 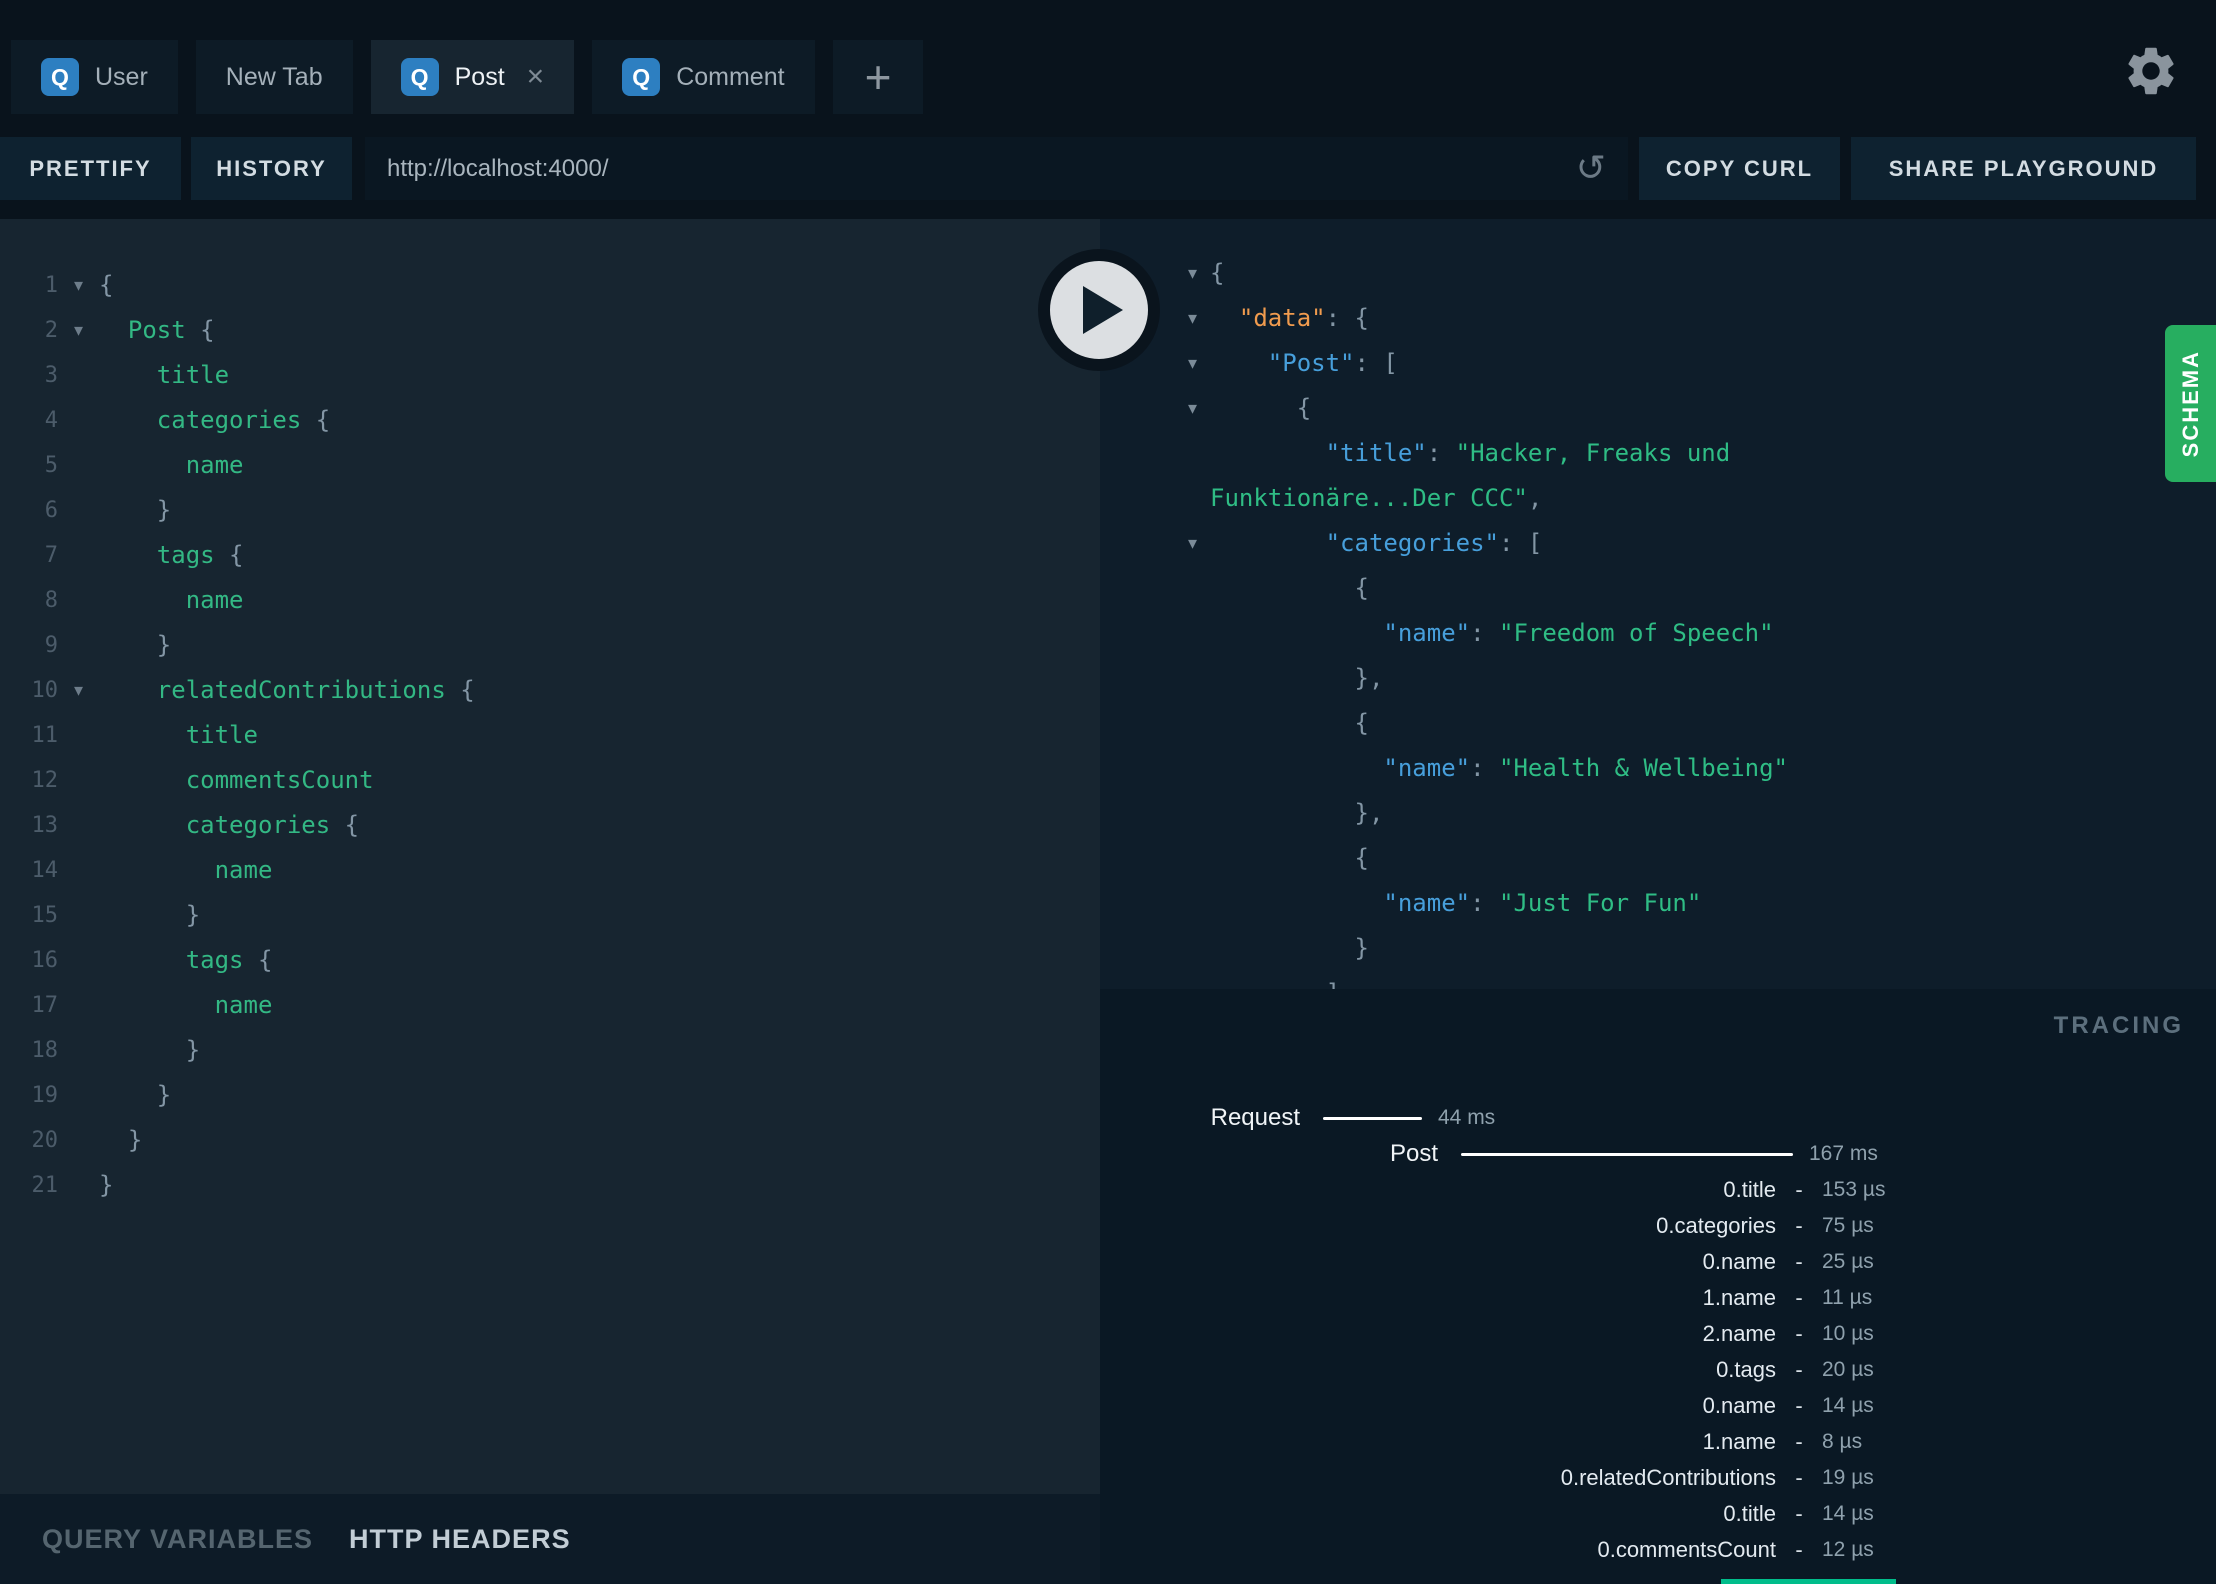 What do you see at coordinates (1848, 1549) in the screenshot?
I see `tracing-field-value: 12 µs` at bounding box center [1848, 1549].